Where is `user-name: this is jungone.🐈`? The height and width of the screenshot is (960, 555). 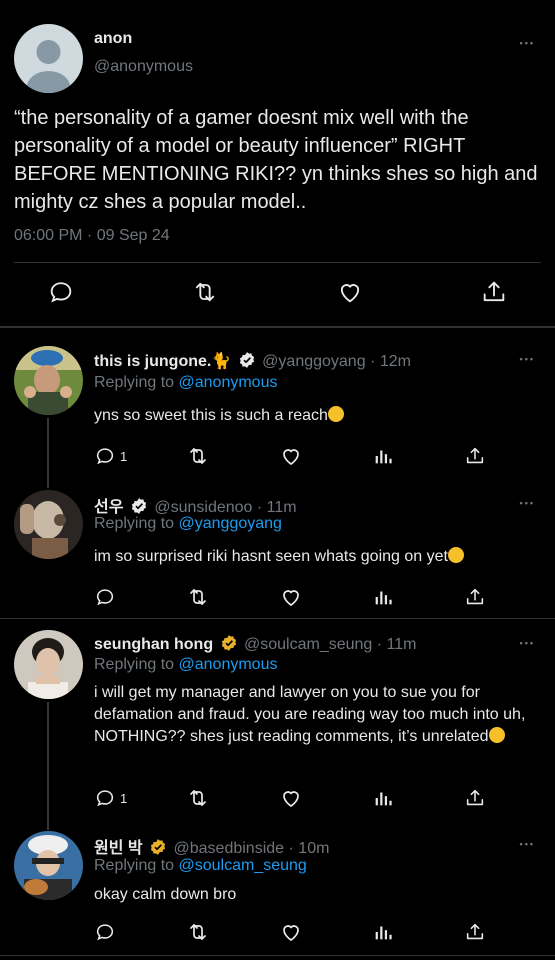 user-name: this is jungone.🐈 is located at coordinates (162, 361).